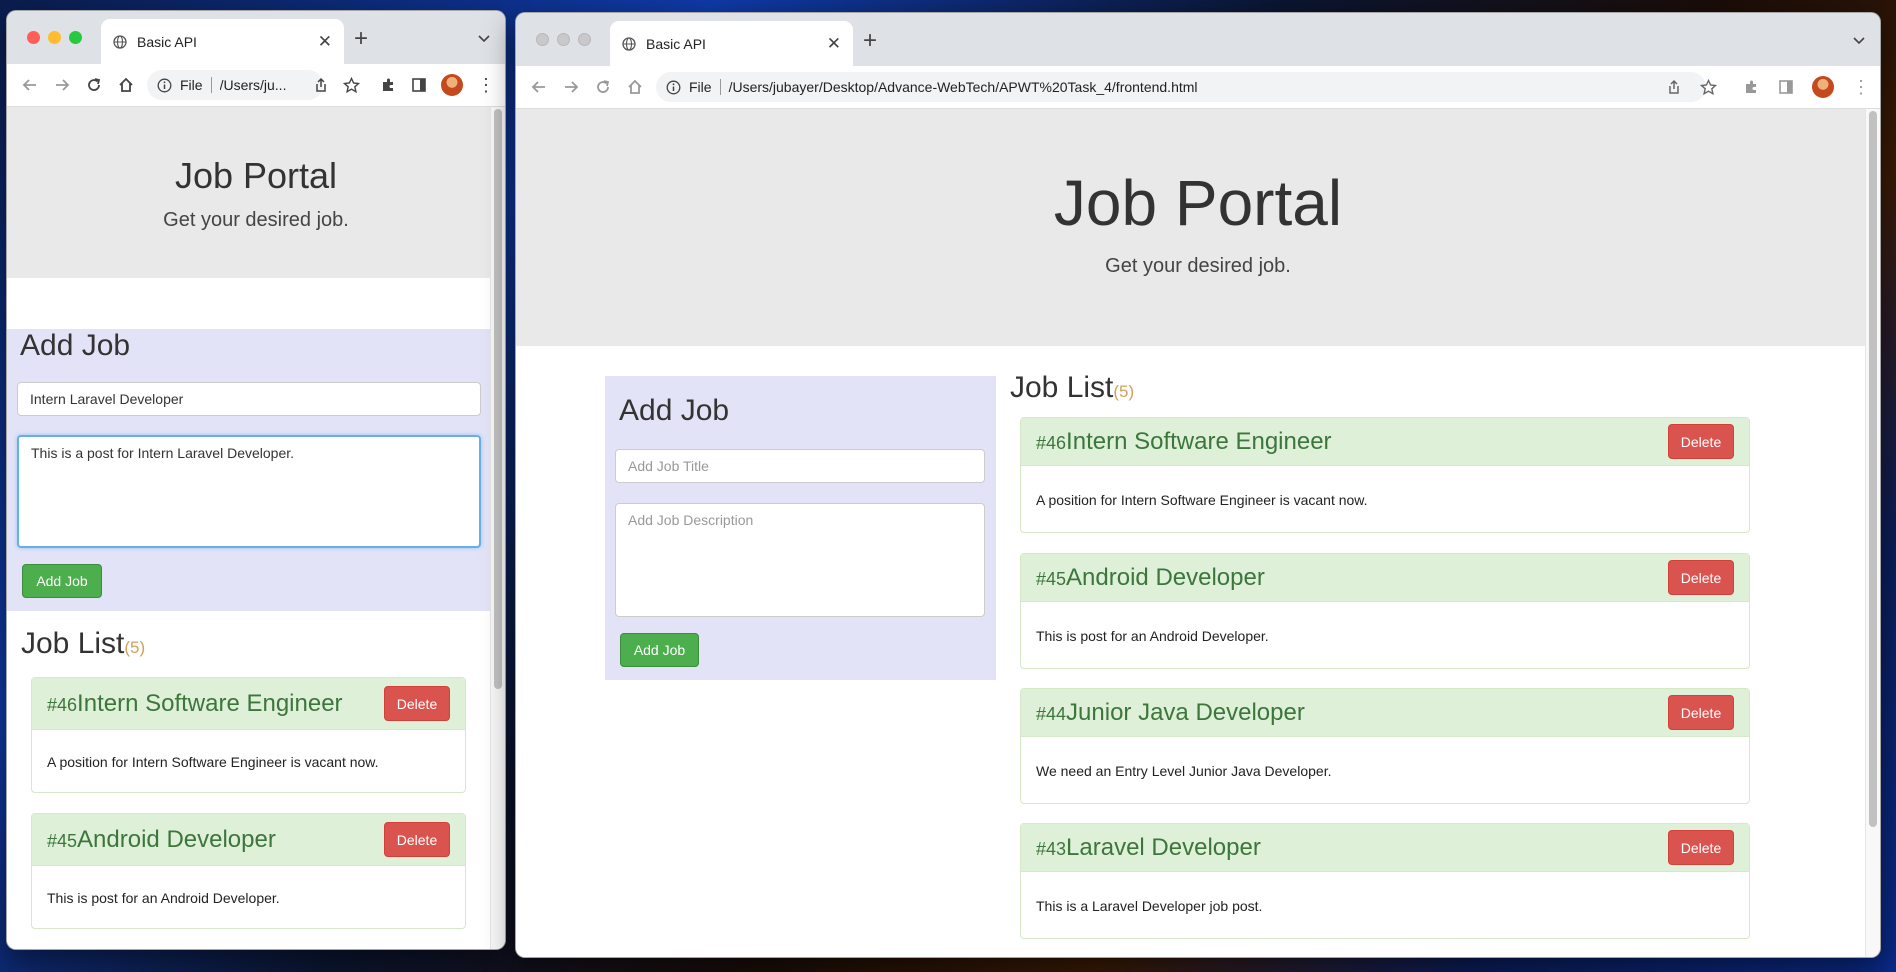 This screenshot has width=1896, height=972. I want to click on title-bar: Basic API ✕ +, so click(256, 37).